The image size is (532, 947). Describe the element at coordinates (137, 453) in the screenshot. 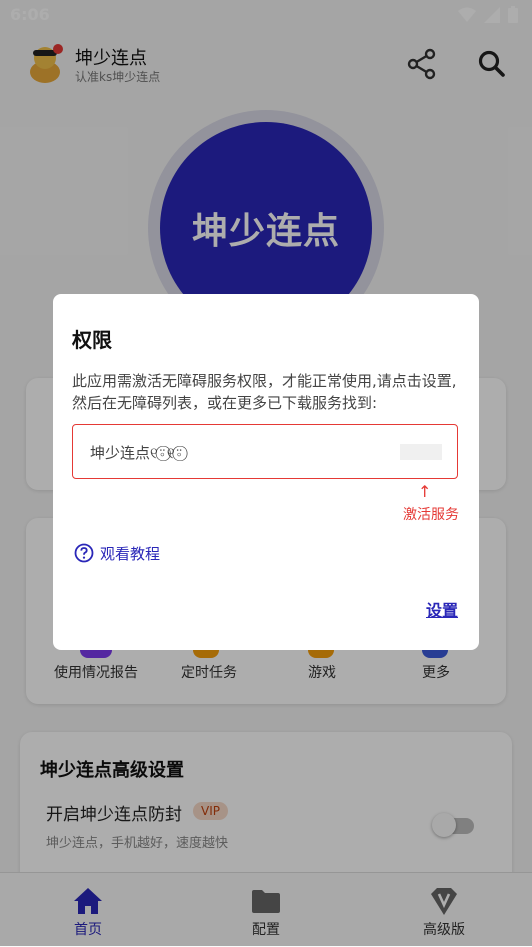

I see `service-name-text: 坤少连点୧⍤⃝୧⍤⃝` at that location.